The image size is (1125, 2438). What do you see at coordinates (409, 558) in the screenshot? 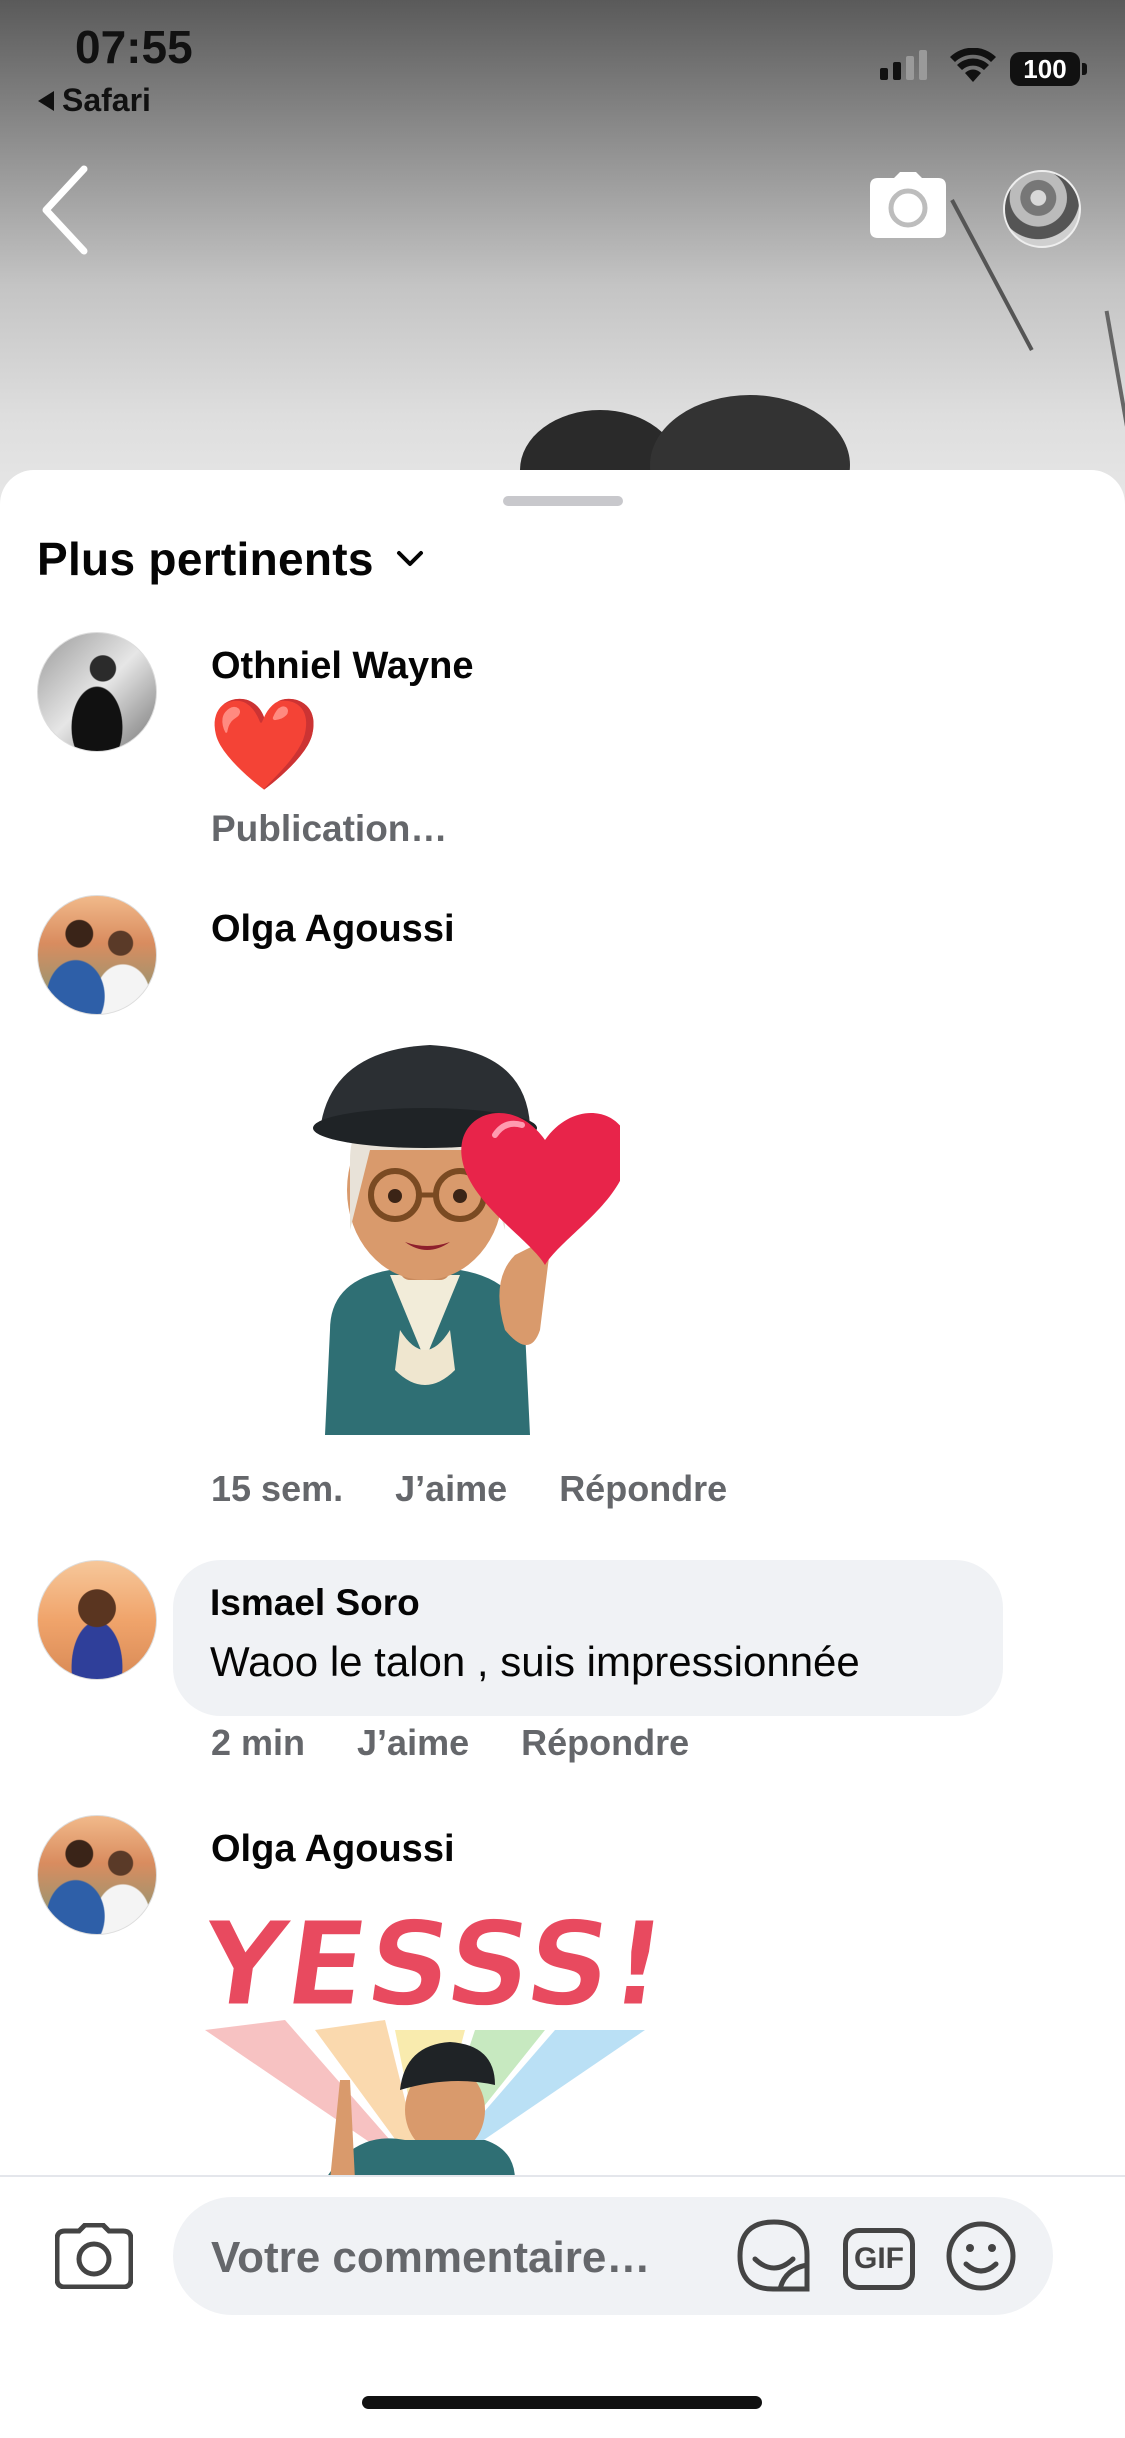
I see `chevron-down-icon` at bounding box center [409, 558].